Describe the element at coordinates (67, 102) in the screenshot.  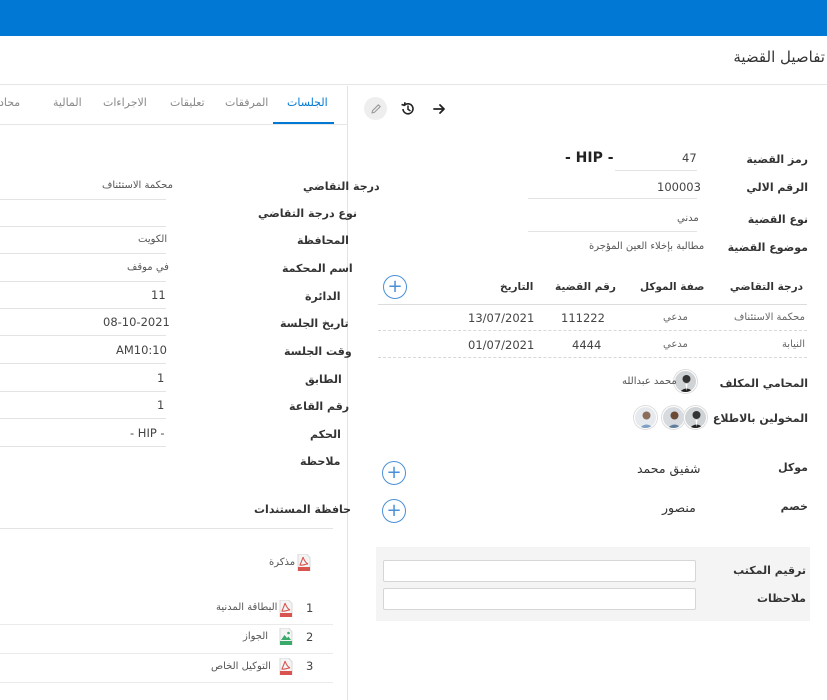
I see `tab-finance: المالية` at that location.